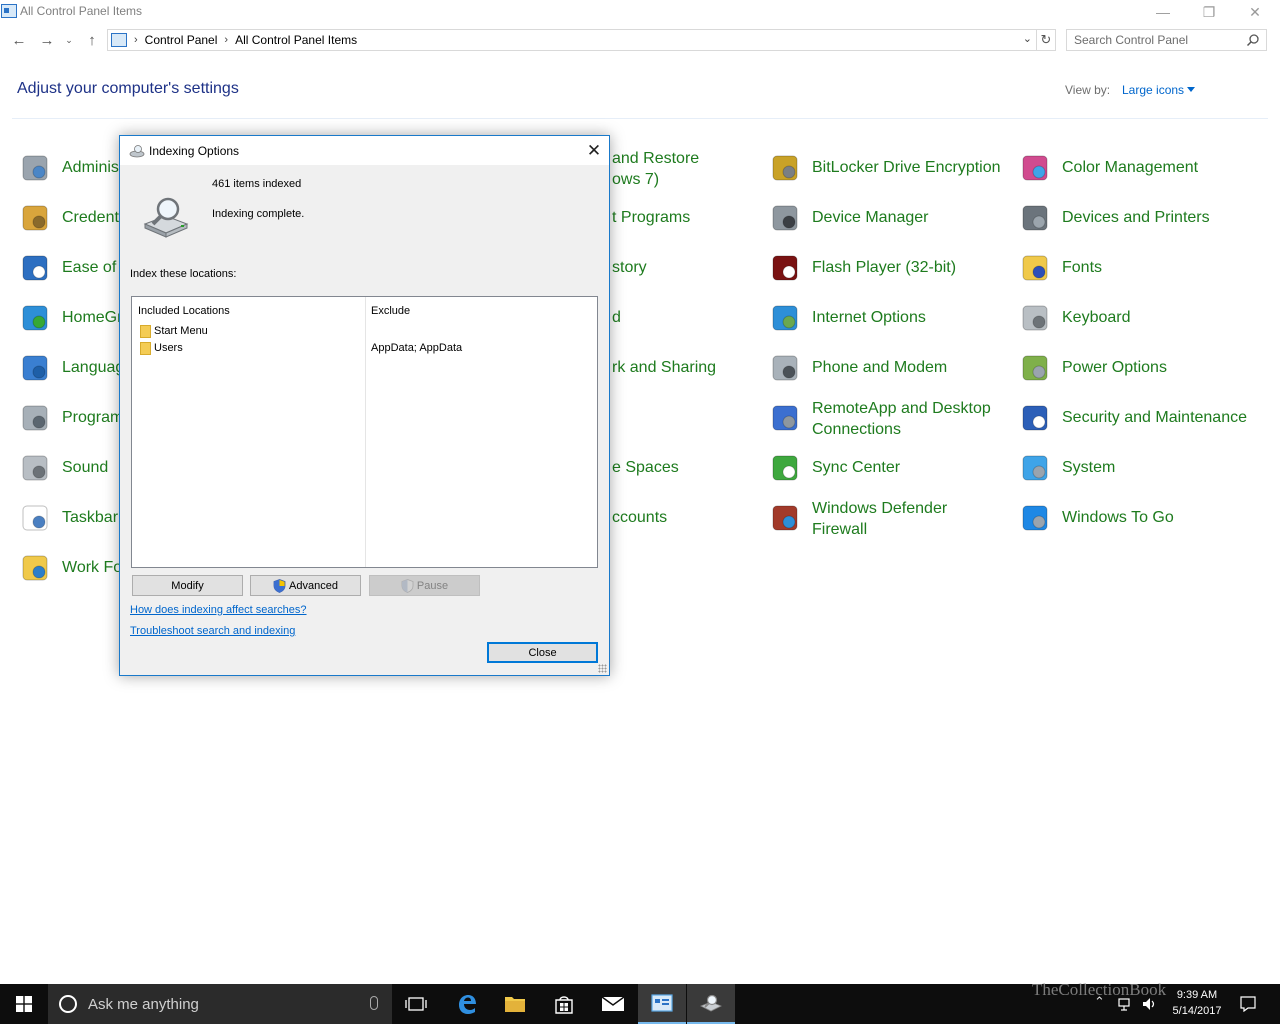 The width and height of the screenshot is (1280, 1024). I want to click on taskbar-indexing-options, so click(711, 1004).